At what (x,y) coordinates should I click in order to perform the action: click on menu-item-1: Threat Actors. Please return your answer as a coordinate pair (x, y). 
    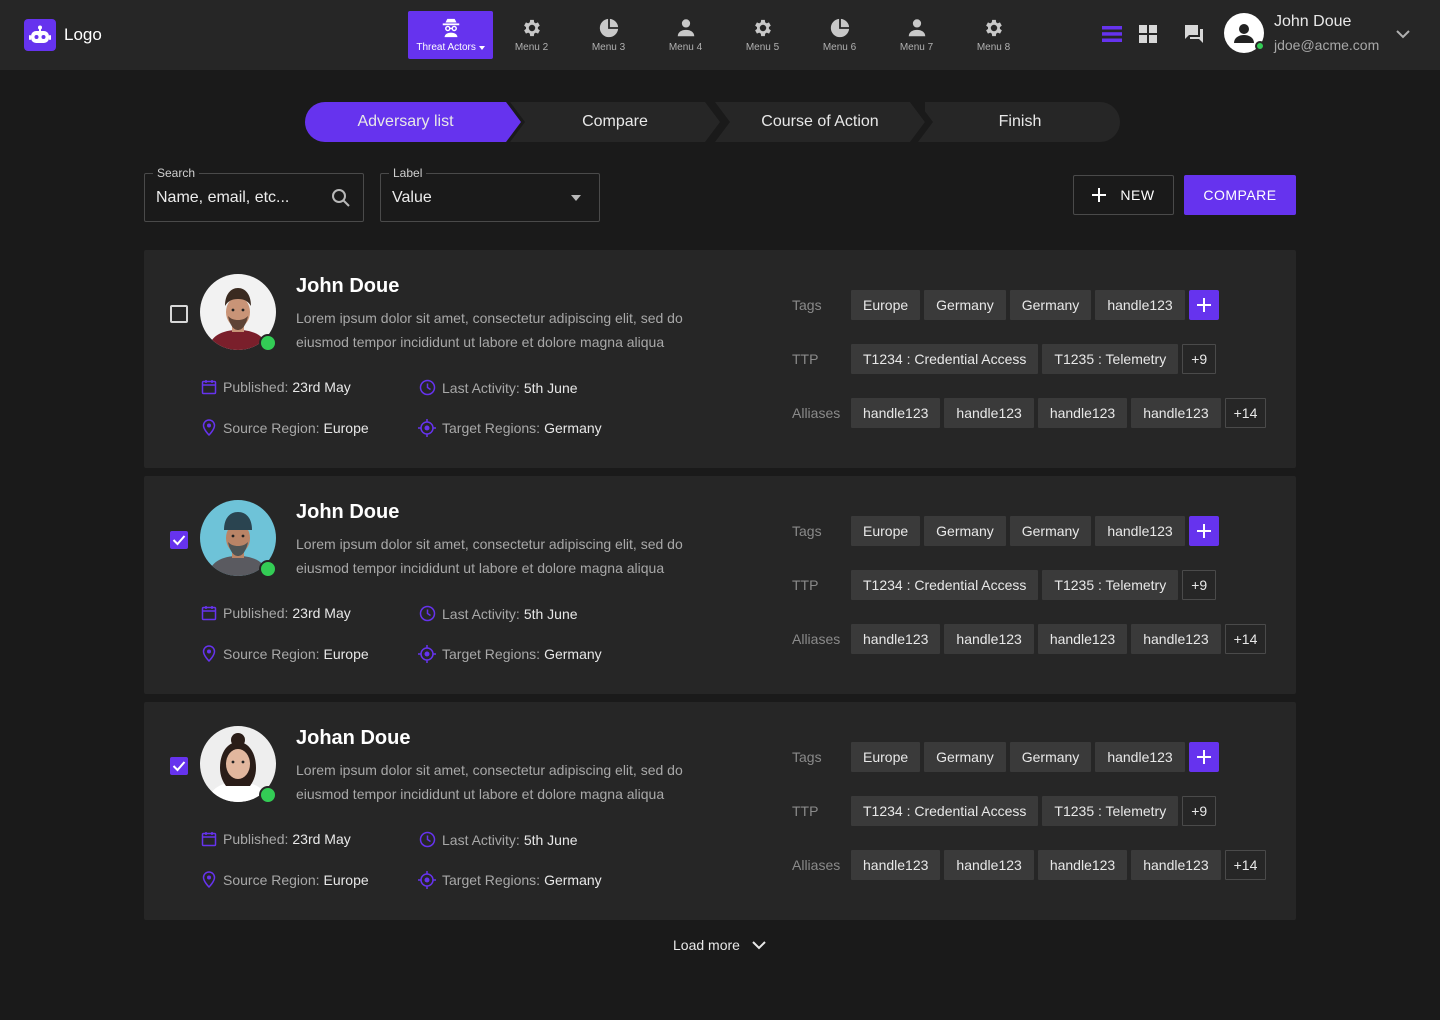
    Looking at the image, I should click on (450, 35).